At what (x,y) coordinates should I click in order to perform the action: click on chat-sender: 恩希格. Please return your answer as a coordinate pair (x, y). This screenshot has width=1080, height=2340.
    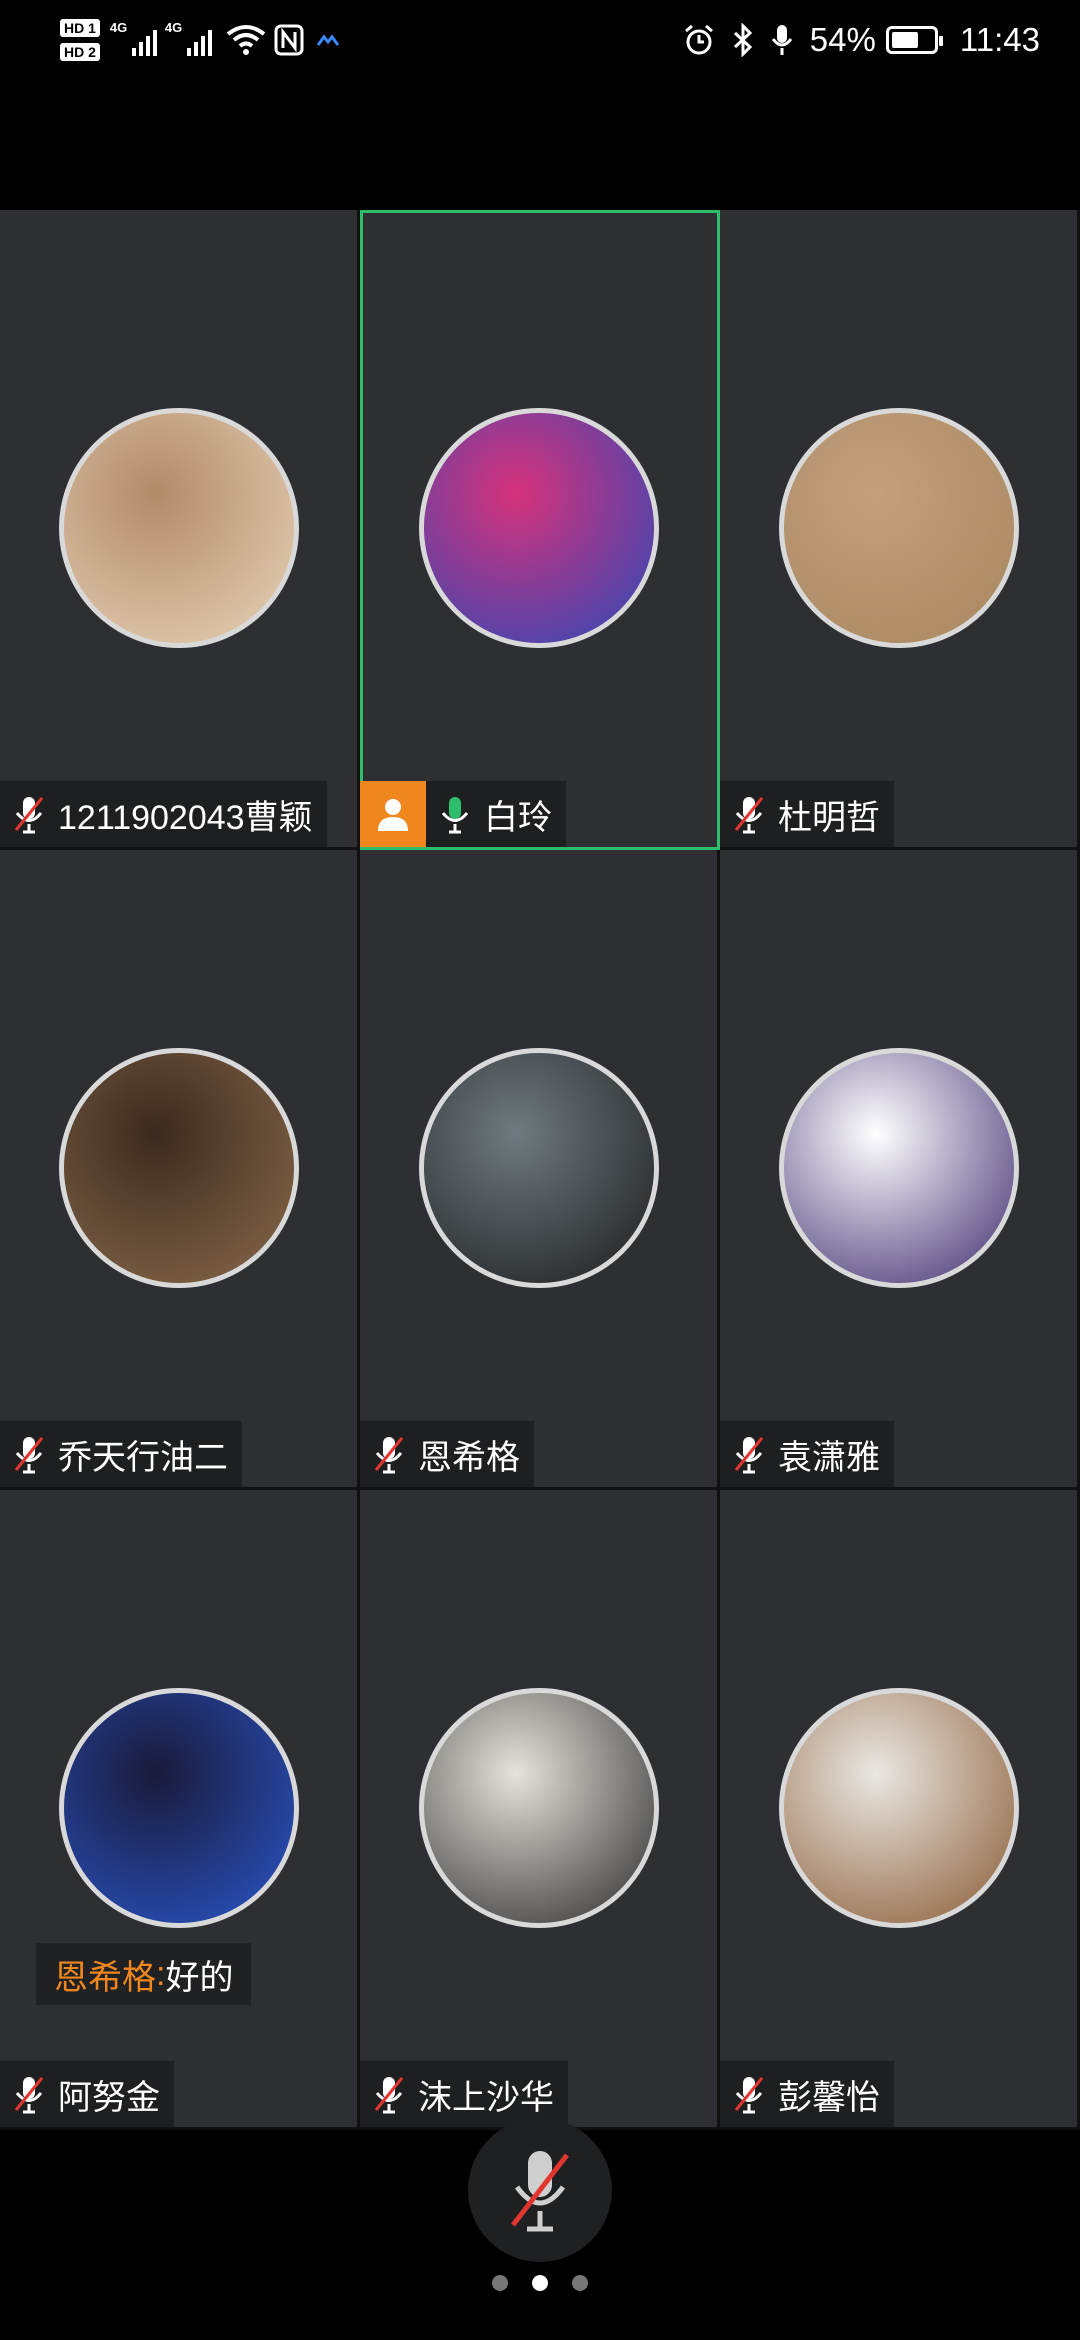
    Looking at the image, I should click on (105, 1977).